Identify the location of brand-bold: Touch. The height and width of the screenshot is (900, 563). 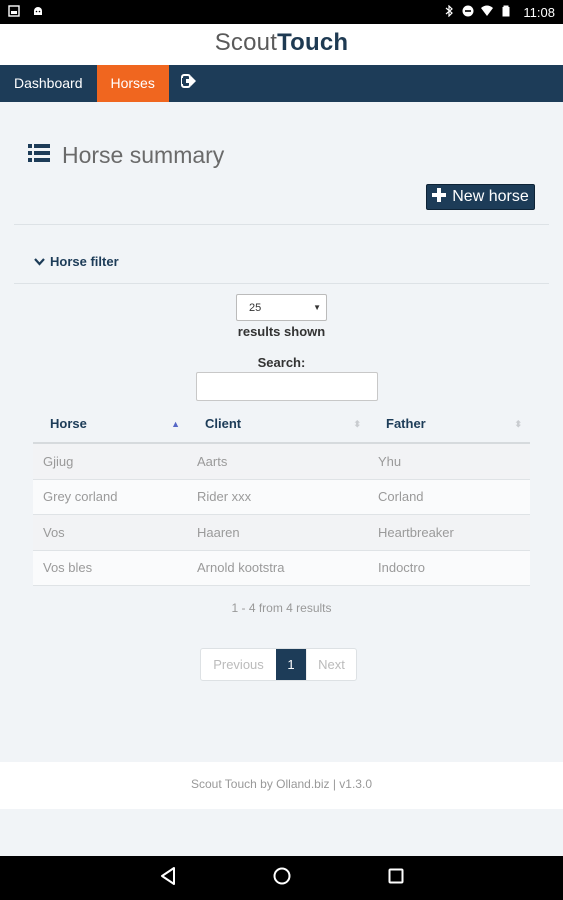
(313, 42).